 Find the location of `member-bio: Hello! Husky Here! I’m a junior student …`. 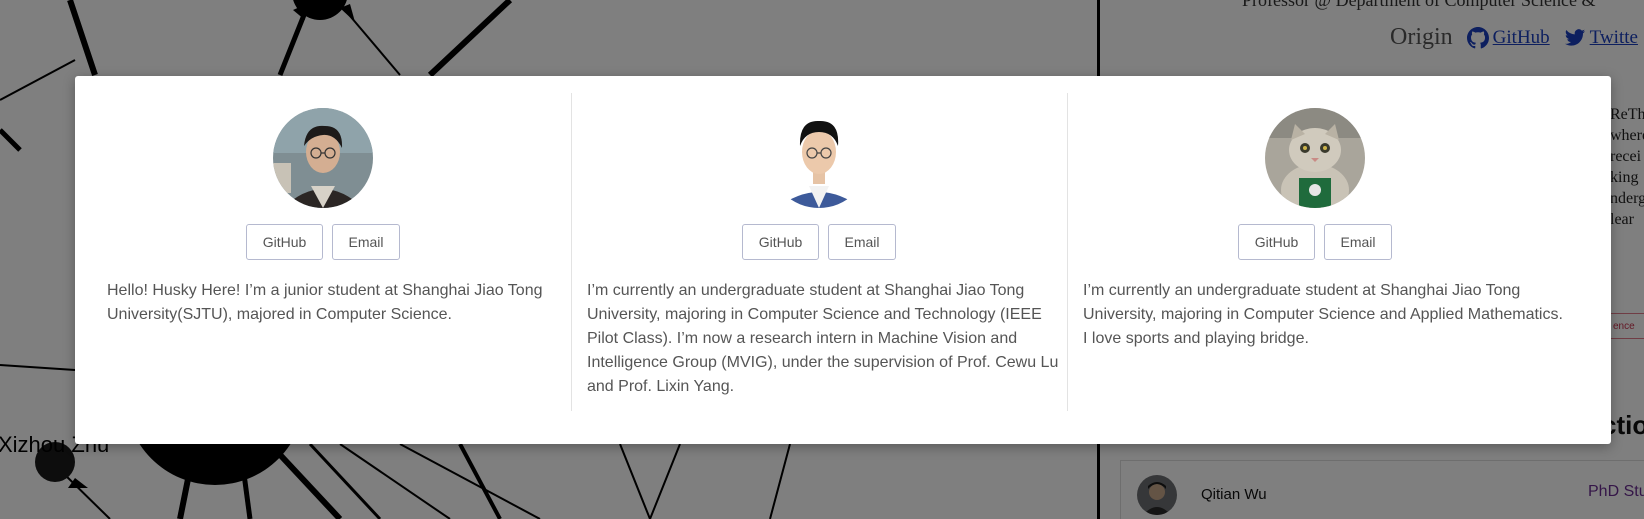

member-bio: Hello! Husky Here! I’m a junior student … is located at coordinates (325, 302).